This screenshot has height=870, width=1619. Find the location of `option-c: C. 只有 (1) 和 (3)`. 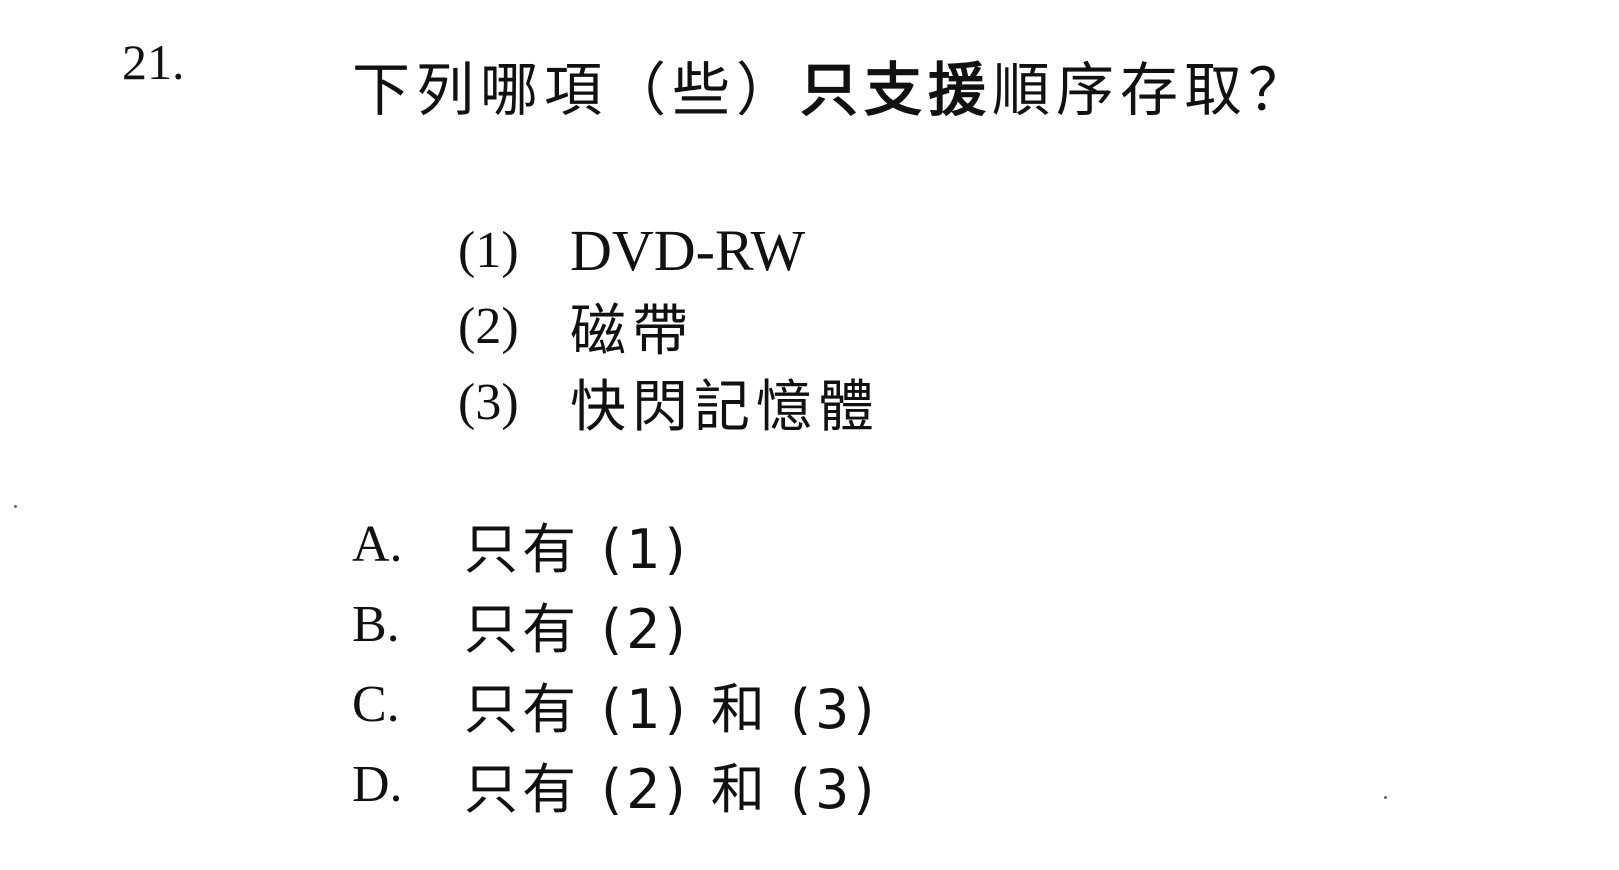

option-c: C. 只有 (1) 和 (3) is located at coordinates (702, 704).